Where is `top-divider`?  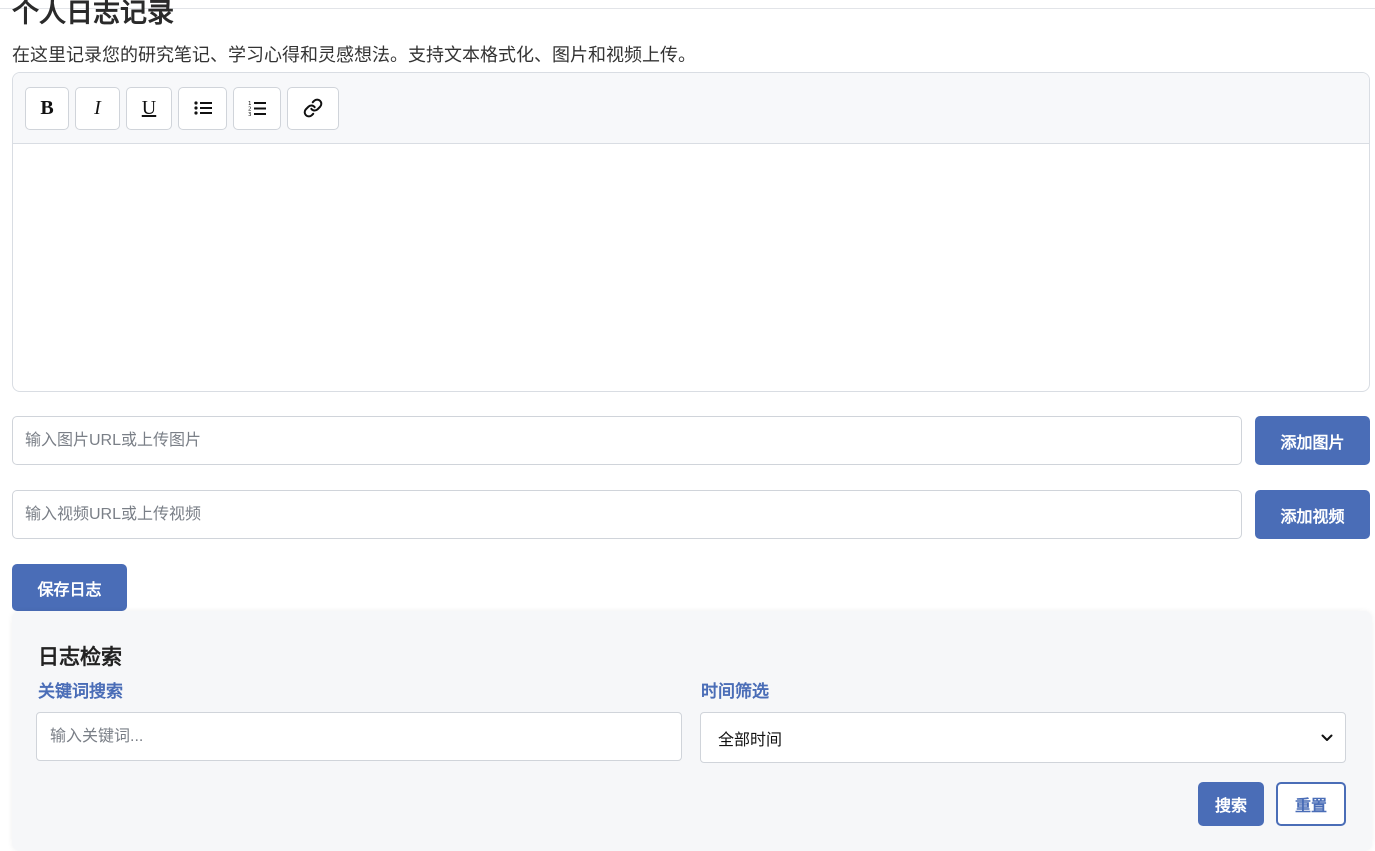
top-divider is located at coordinates (687, 8).